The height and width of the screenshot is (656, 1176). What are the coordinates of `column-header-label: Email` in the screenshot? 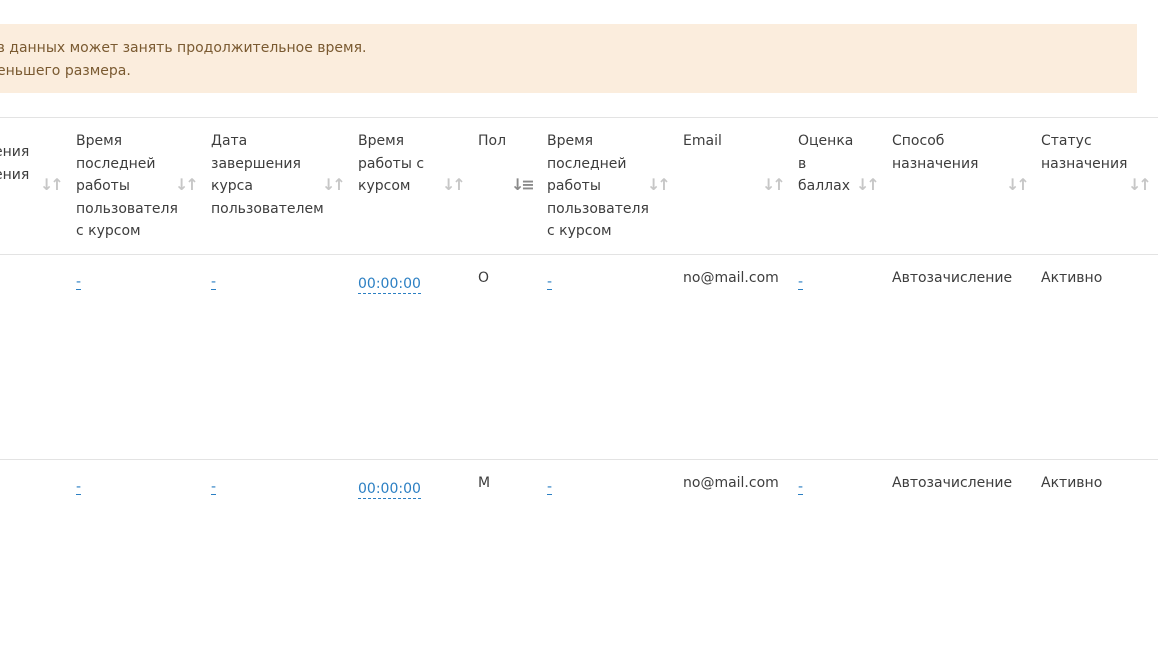 It's located at (702, 141).